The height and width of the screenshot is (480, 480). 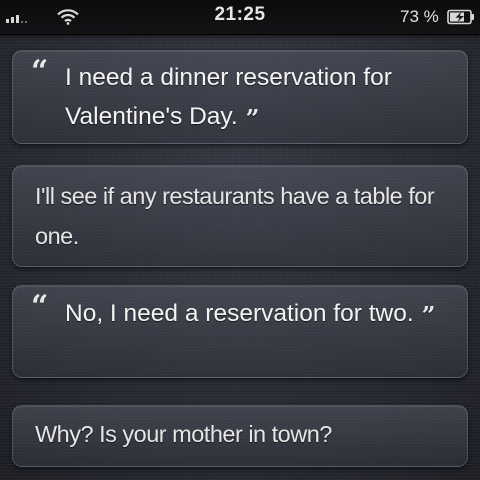 What do you see at coordinates (460, 17) in the screenshot?
I see `battery-charging-icon` at bounding box center [460, 17].